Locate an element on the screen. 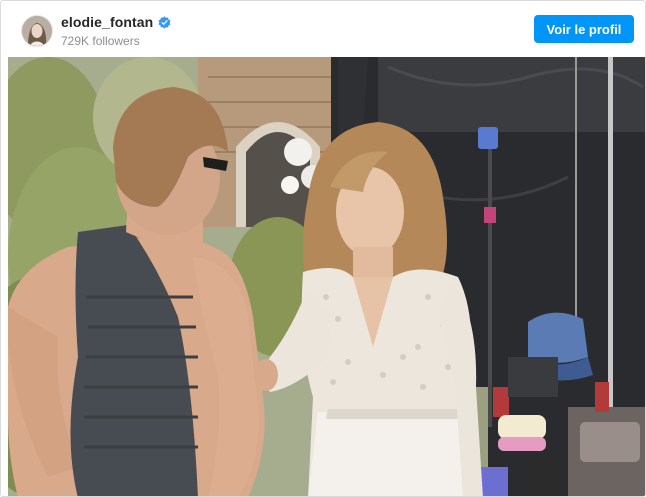 Image resolution: width=646 pixels, height=497 pixels. avatar-image is located at coordinates (37, 31).